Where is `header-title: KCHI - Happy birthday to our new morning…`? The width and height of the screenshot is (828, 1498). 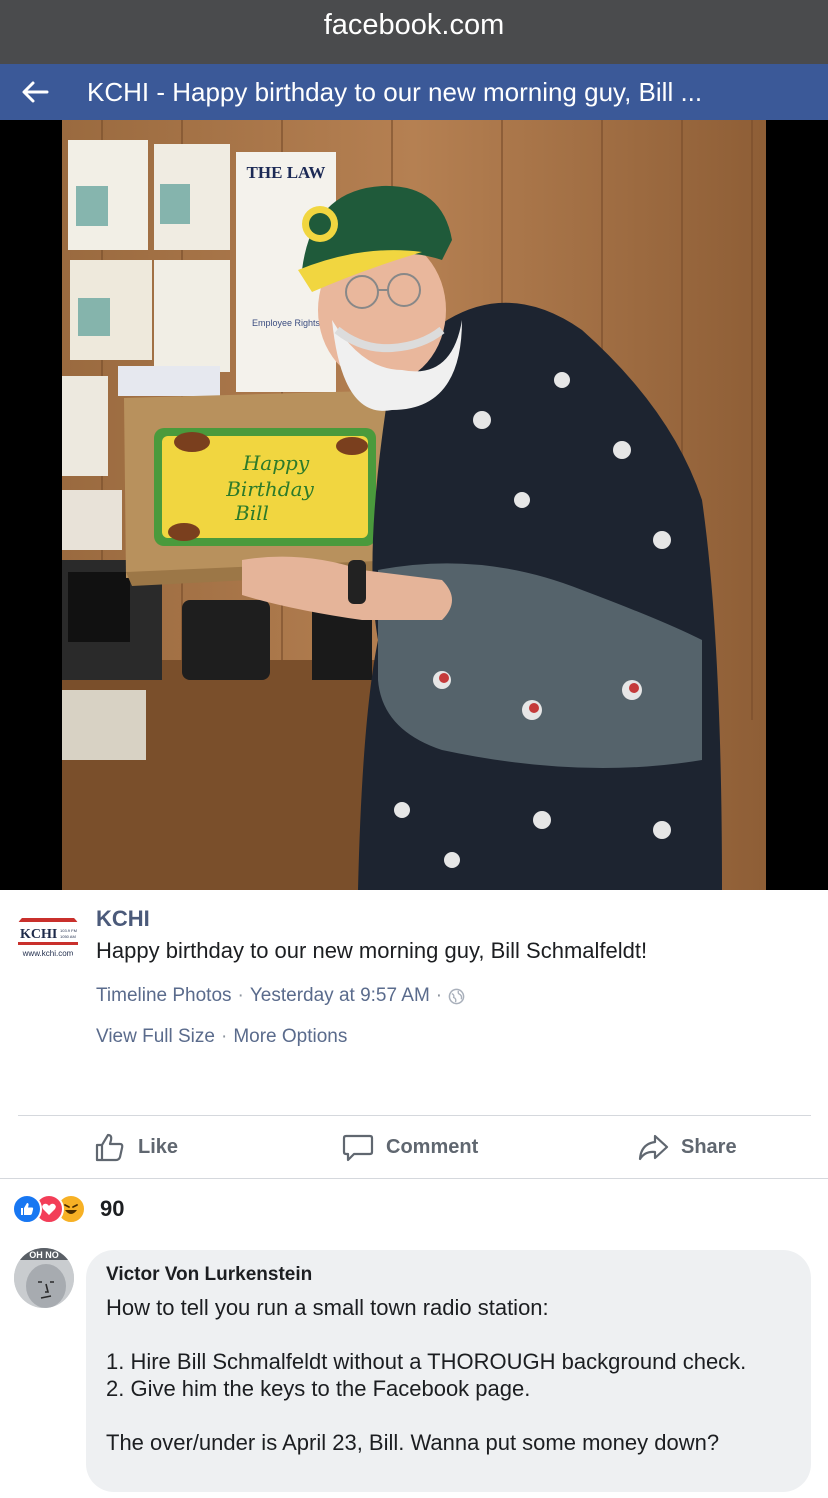 header-title: KCHI - Happy birthday to our new morning… is located at coordinates (395, 91).